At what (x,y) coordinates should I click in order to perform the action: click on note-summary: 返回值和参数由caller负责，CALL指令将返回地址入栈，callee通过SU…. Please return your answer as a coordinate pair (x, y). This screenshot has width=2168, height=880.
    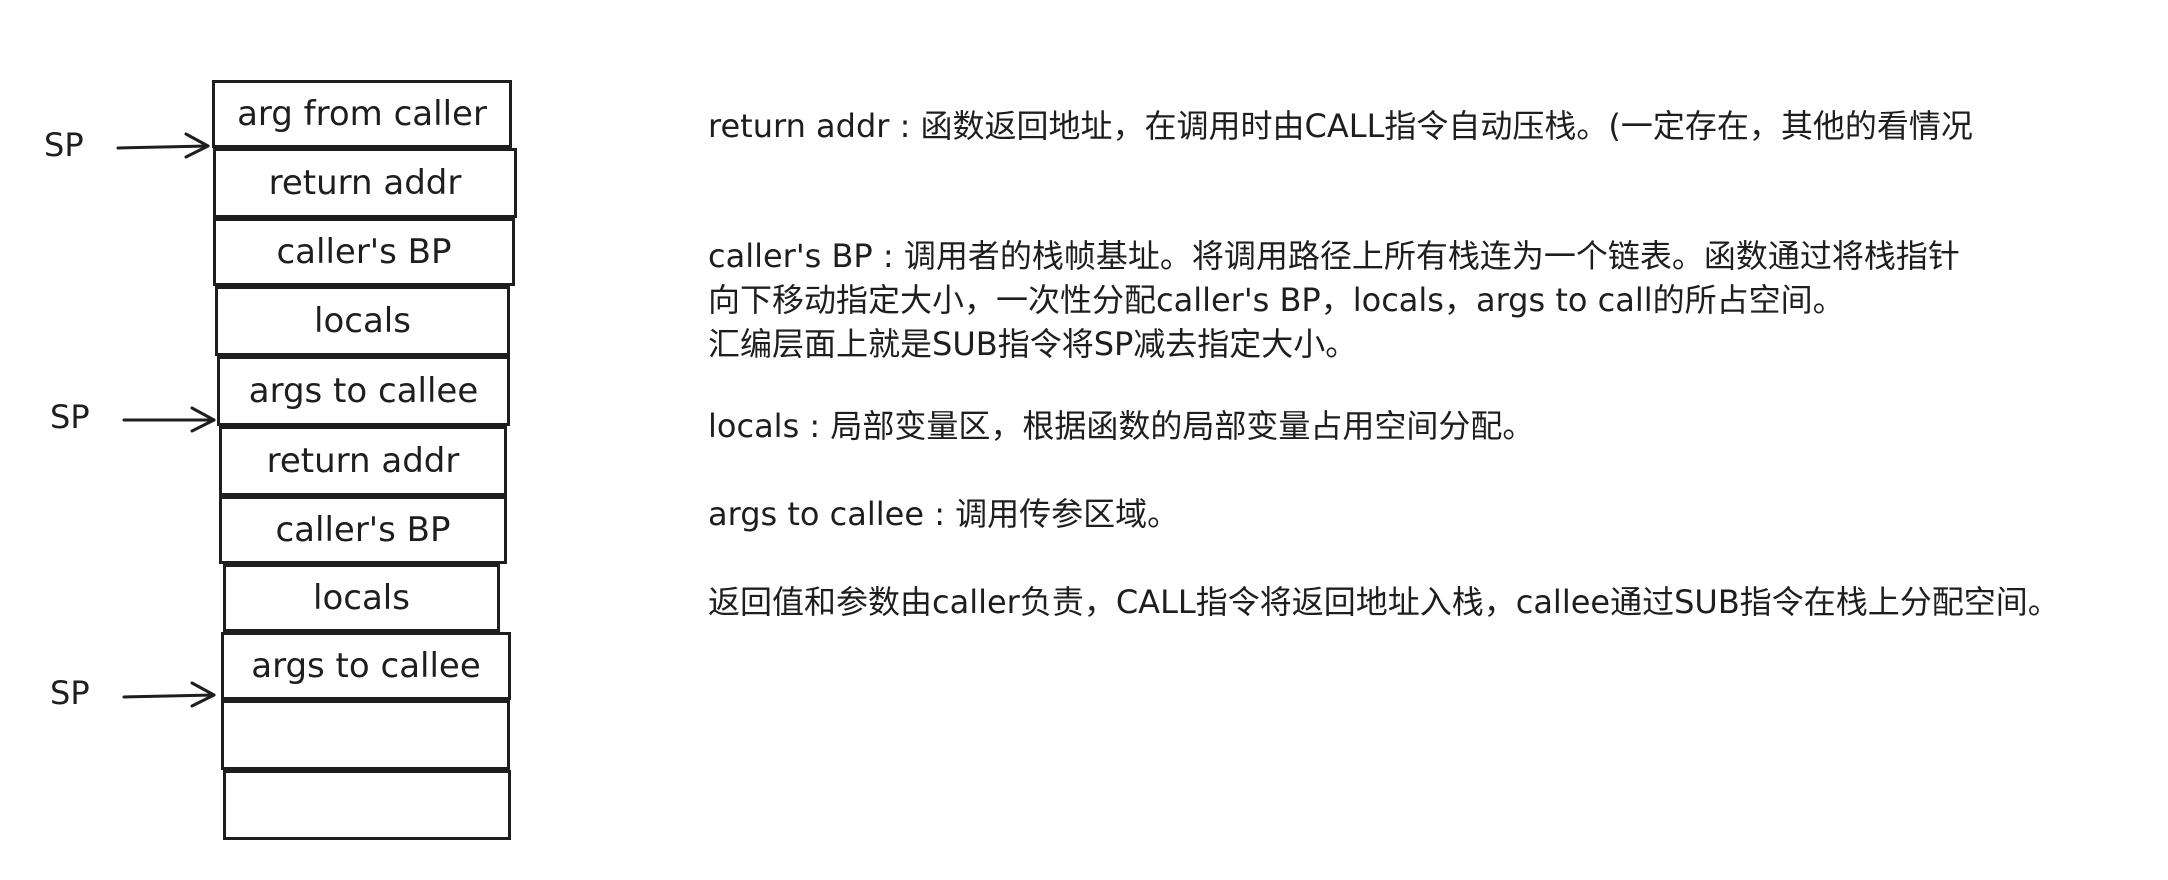
    Looking at the image, I should click on (1384, 602).